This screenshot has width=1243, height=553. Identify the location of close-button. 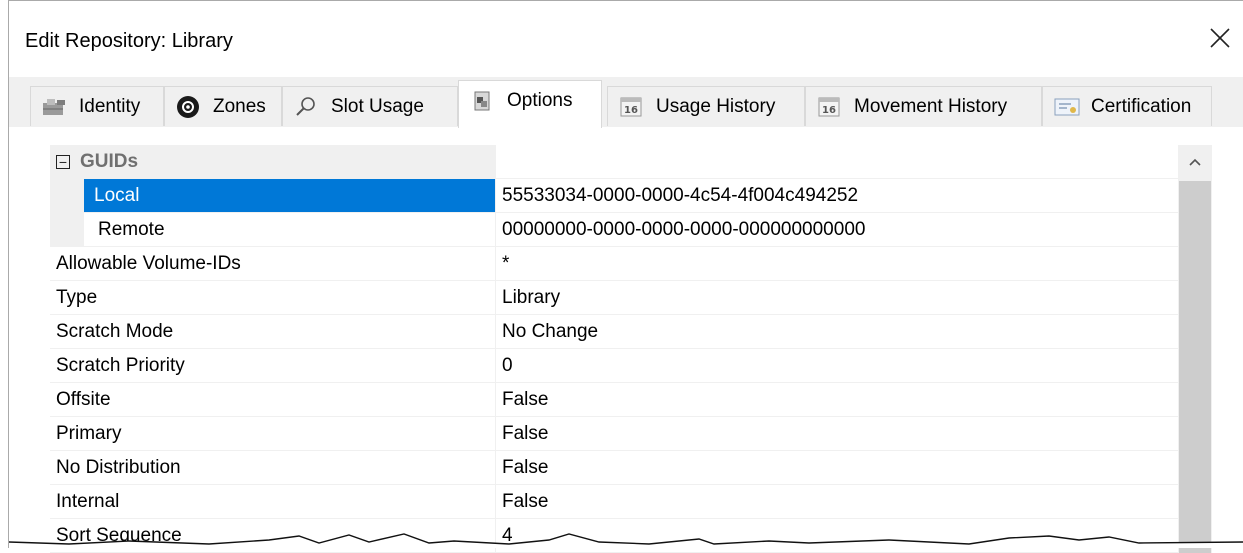
(1220, 38).